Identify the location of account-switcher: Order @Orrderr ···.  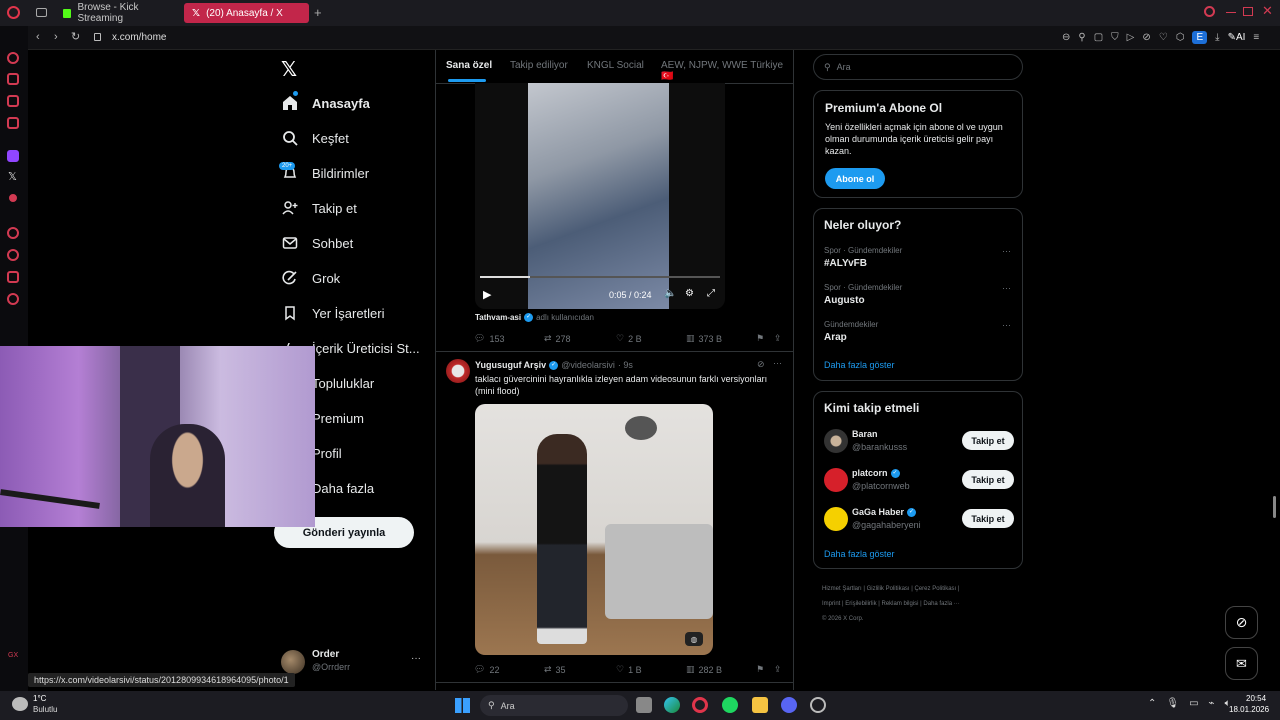
(353, 662).